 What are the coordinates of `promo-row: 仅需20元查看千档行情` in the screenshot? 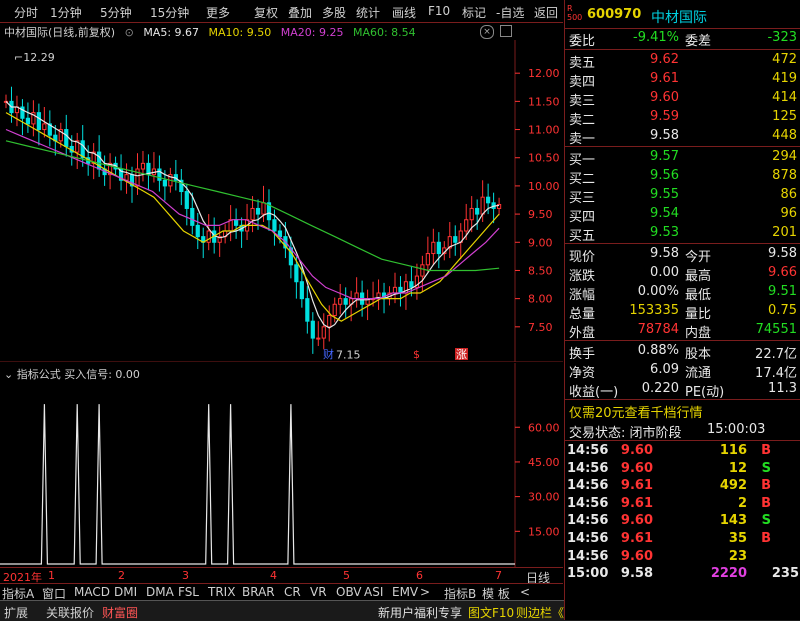 It's located at (682, 411).